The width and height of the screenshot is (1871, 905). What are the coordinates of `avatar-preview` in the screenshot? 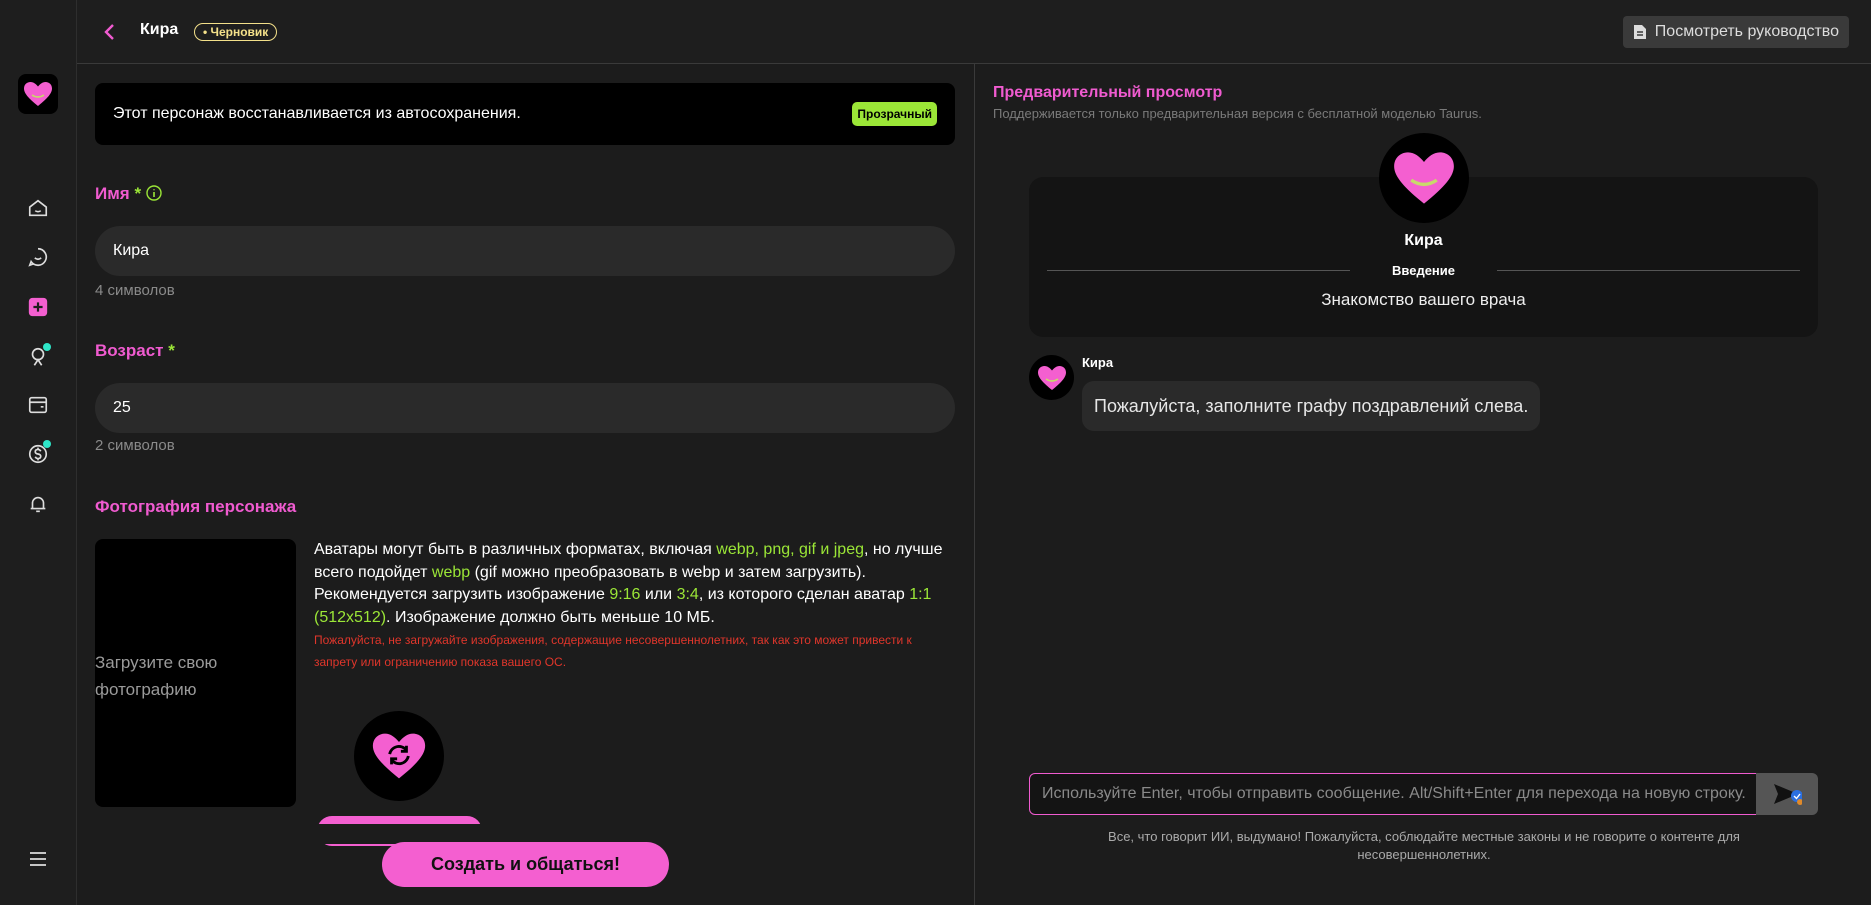 It's located at (399, 756).